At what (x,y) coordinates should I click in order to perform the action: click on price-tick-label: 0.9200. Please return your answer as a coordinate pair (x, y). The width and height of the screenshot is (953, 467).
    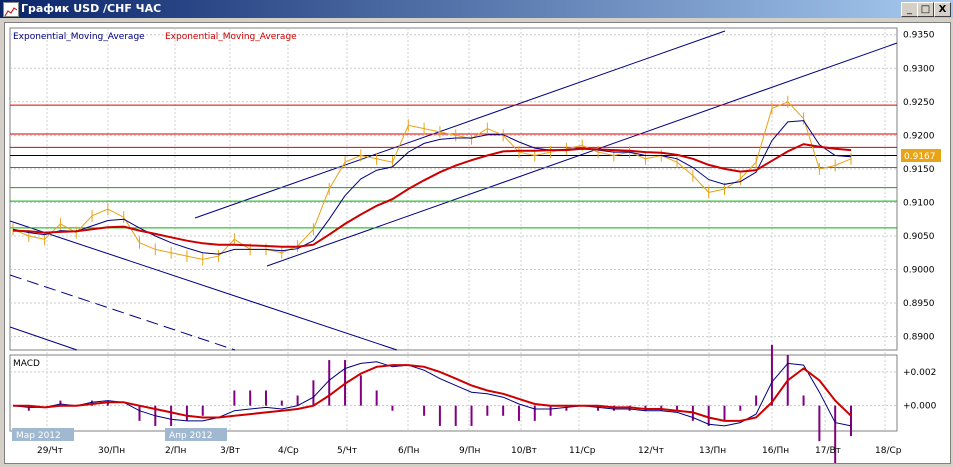
    Looking at the image, I should click on (919, 136).